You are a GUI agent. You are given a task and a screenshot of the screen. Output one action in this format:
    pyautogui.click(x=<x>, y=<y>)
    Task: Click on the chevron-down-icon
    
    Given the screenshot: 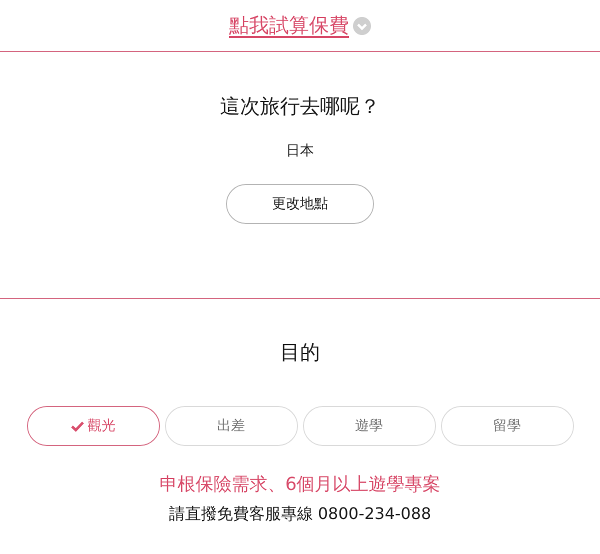 What is the action you would take?
    pyautogui.click(x=362, y=25)
    